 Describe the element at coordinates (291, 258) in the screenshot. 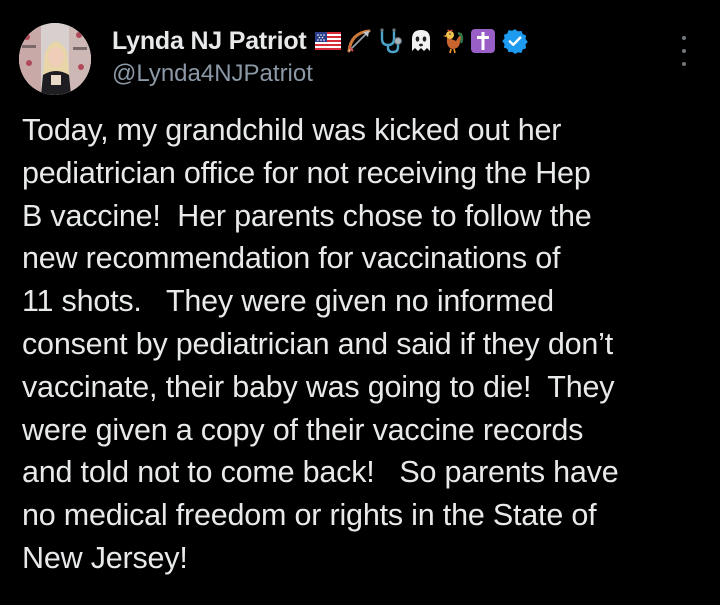

I see `post-text-line: new recommendation for vaccinations of` at that location.